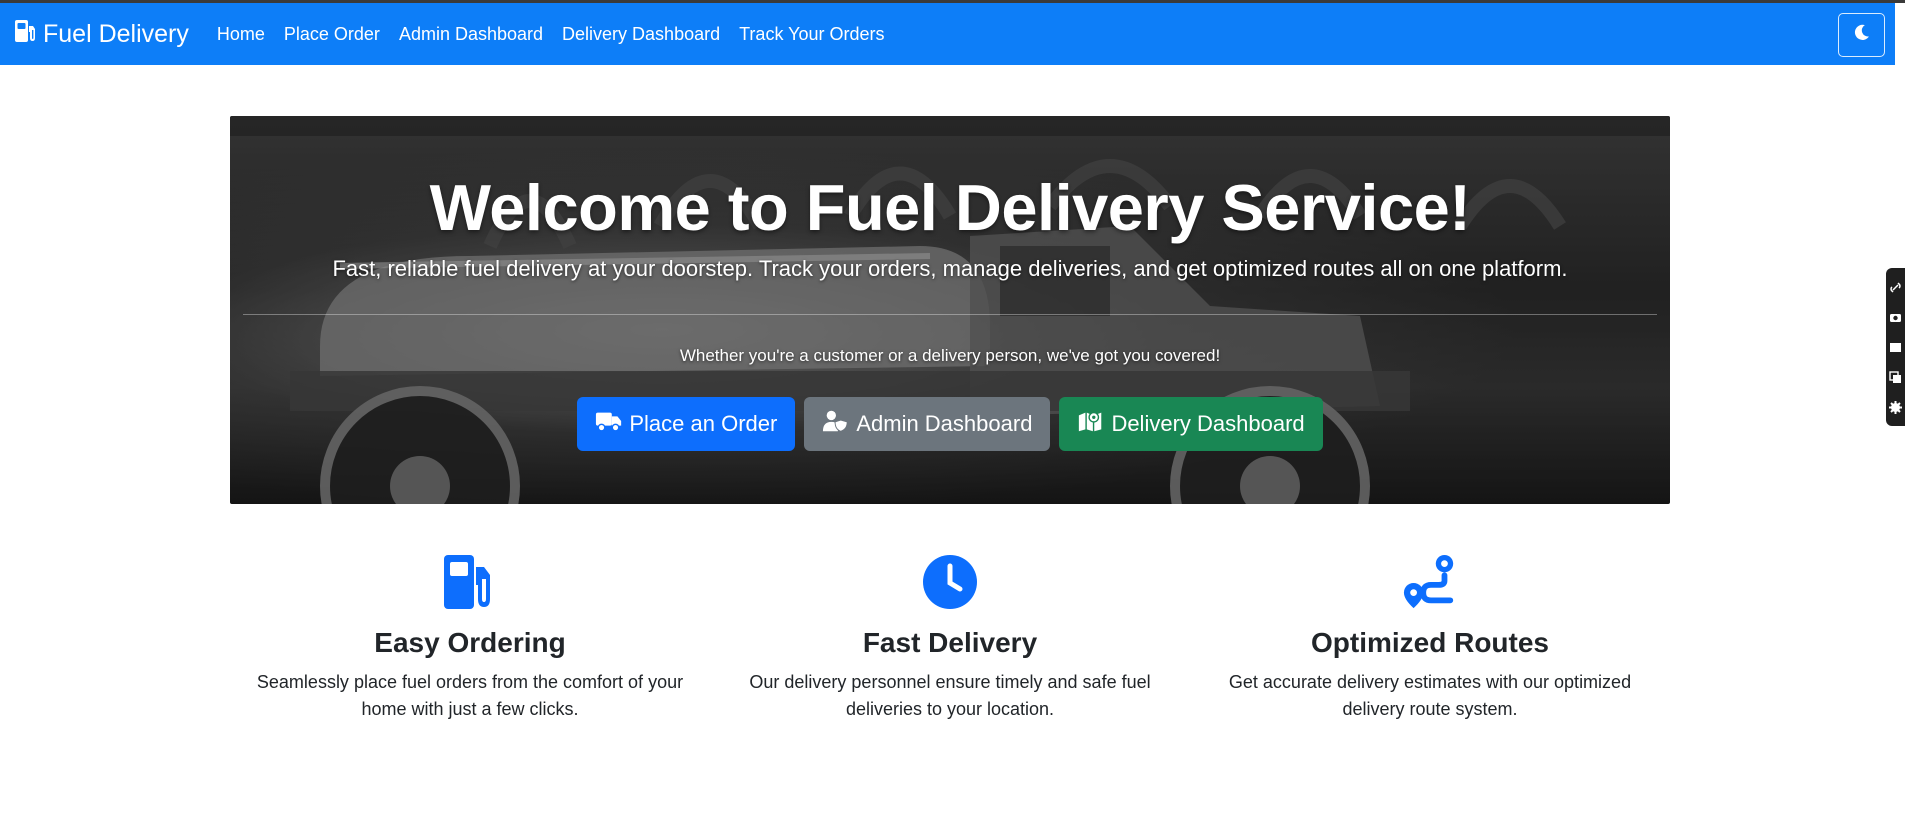 The height and width of the screenshot is (818, 1905). Describe the element at coordinates (839, 424) in the screenshot. I see `user-shield-icon` at that location.